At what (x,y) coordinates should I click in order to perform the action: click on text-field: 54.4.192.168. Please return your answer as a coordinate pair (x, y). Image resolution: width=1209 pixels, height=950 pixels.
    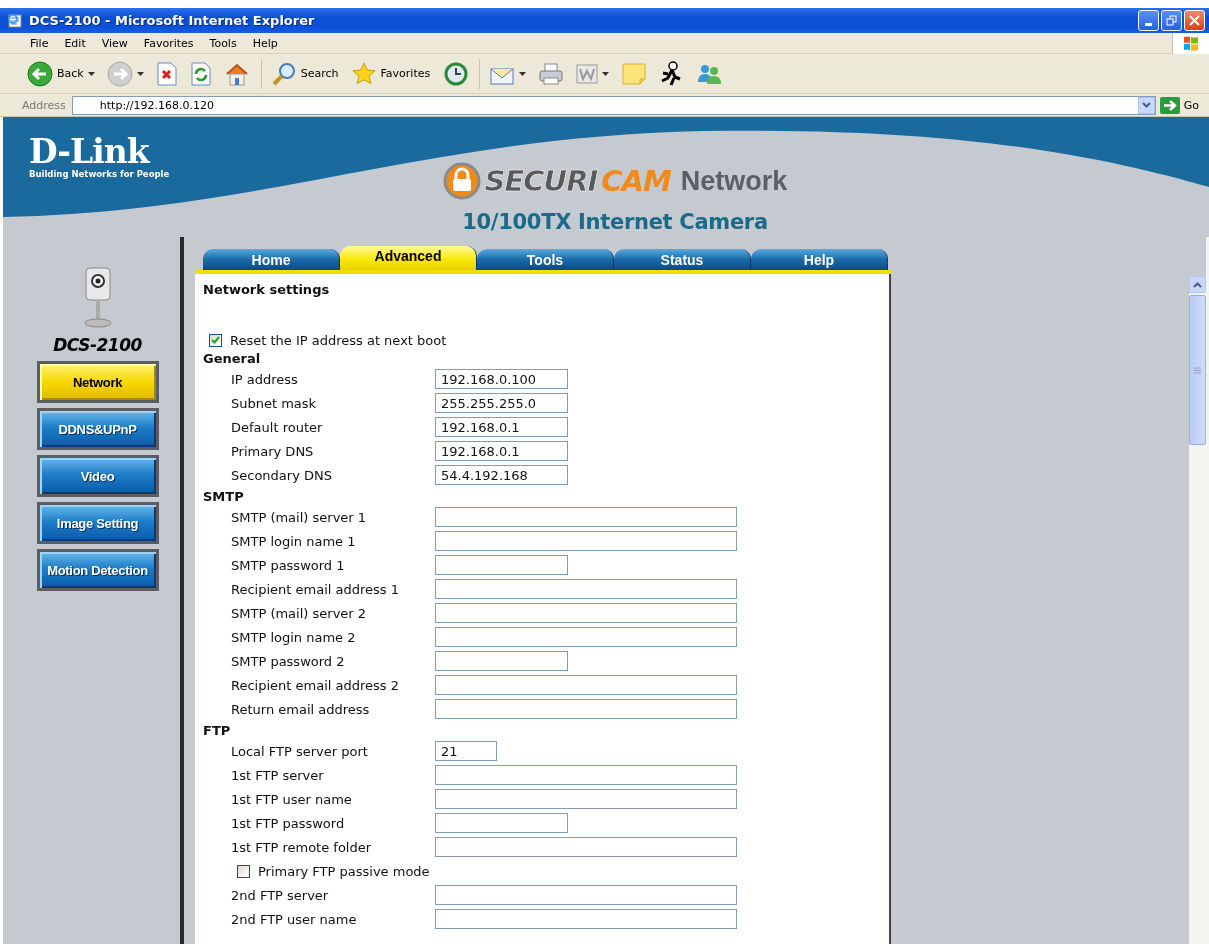
    Looking at the image, I should click on (501, 475).